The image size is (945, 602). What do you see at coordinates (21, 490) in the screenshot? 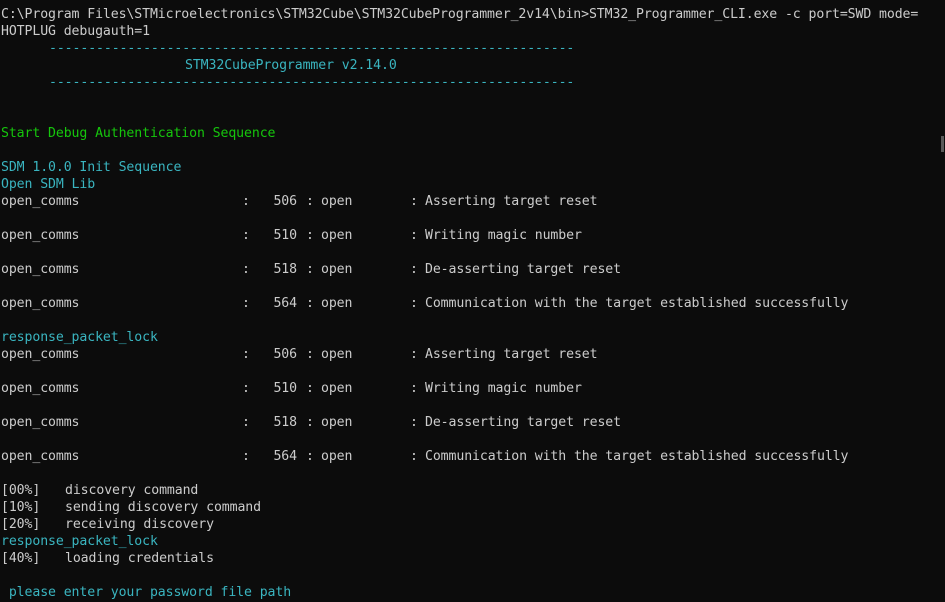
I see `progress-percent: [00%]` at bounding box center [21, 490].